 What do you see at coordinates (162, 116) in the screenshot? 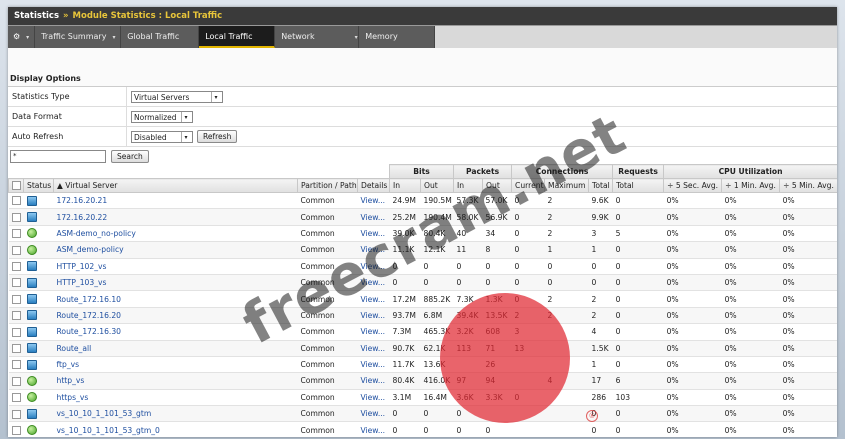
I see `data-format-select: Normalized ▾` at bounding box center [162, 116].